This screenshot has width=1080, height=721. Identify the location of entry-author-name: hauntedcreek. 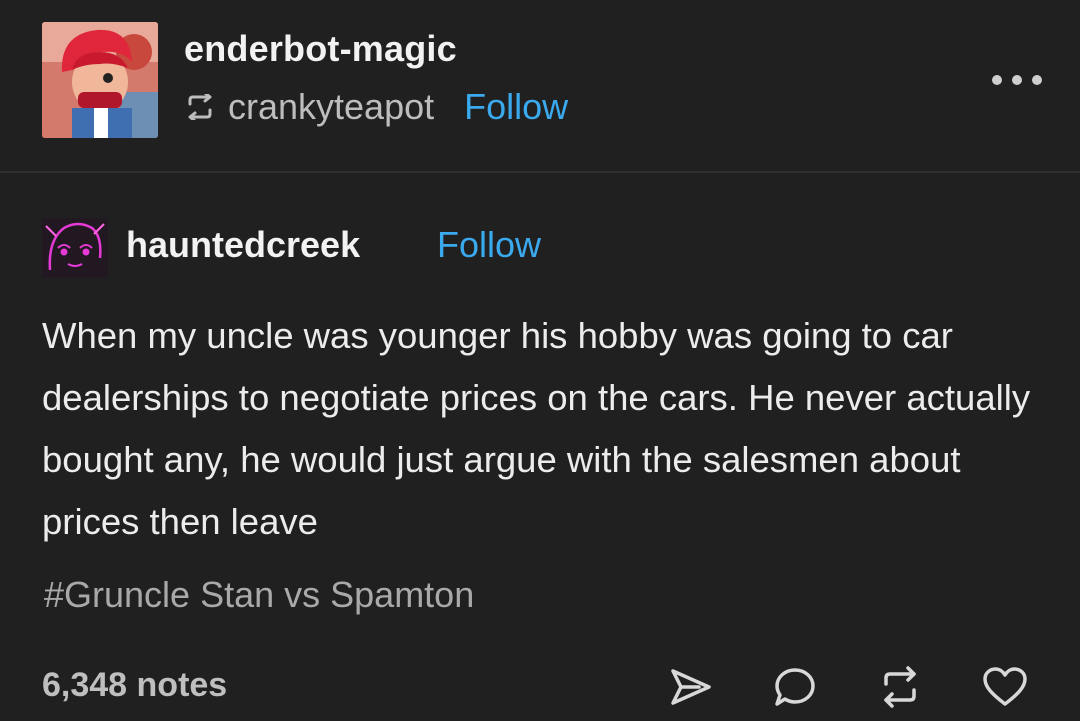
(243, 245).